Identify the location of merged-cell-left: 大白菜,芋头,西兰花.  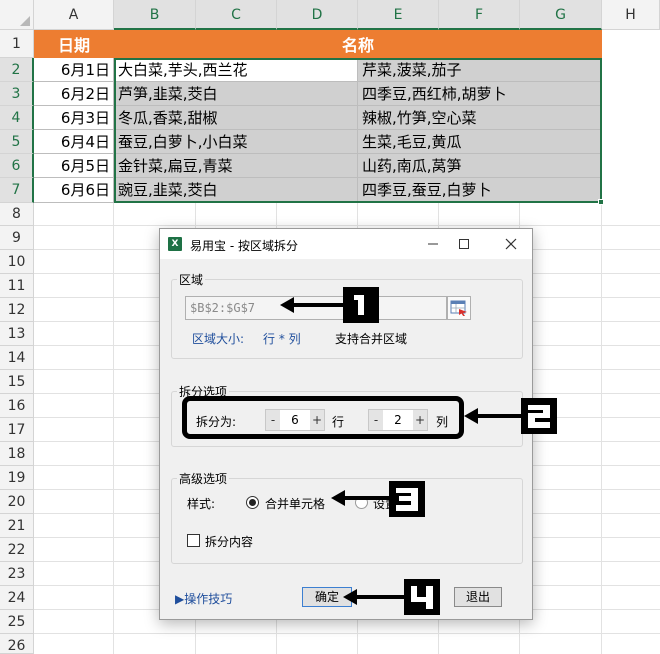
(236, 70).